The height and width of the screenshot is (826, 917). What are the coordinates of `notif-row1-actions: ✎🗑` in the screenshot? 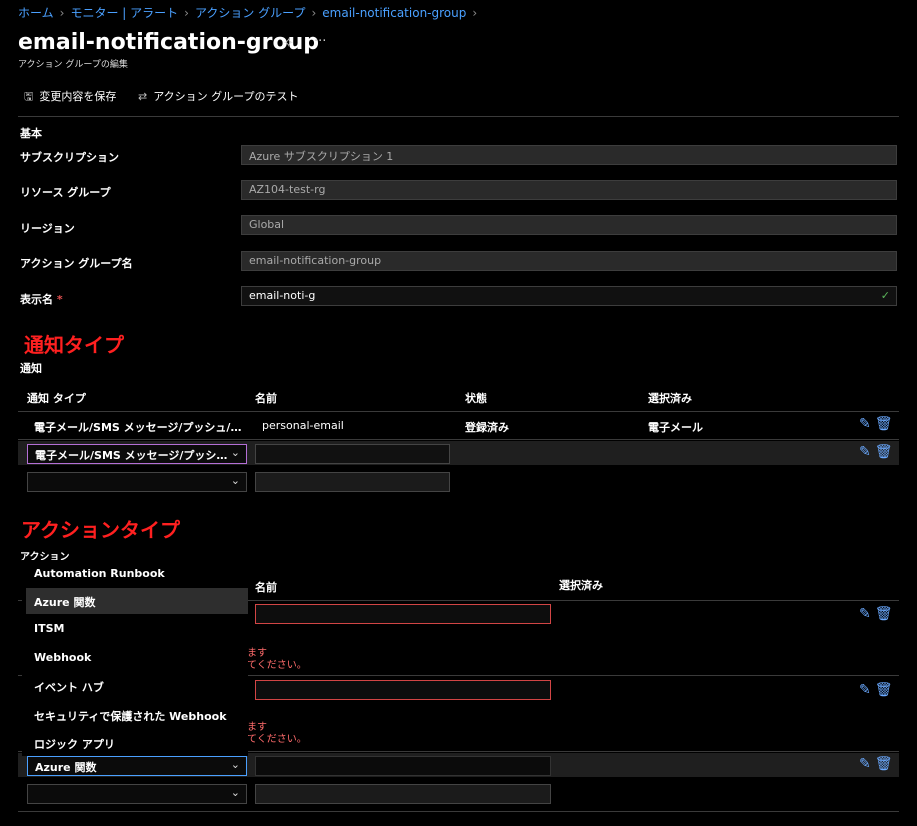 It's located at (878, 424).